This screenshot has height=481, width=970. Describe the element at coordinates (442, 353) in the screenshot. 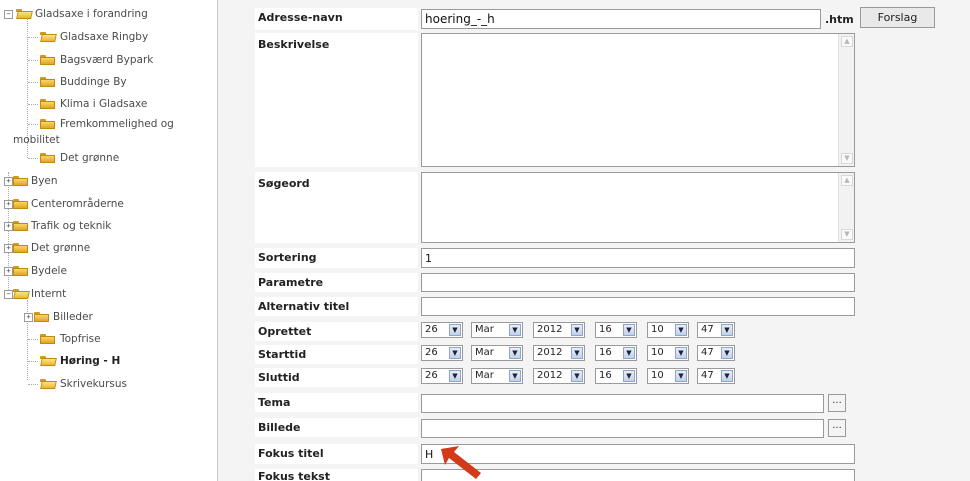

I see `starttid-day-select: 26 ▼` at that location.